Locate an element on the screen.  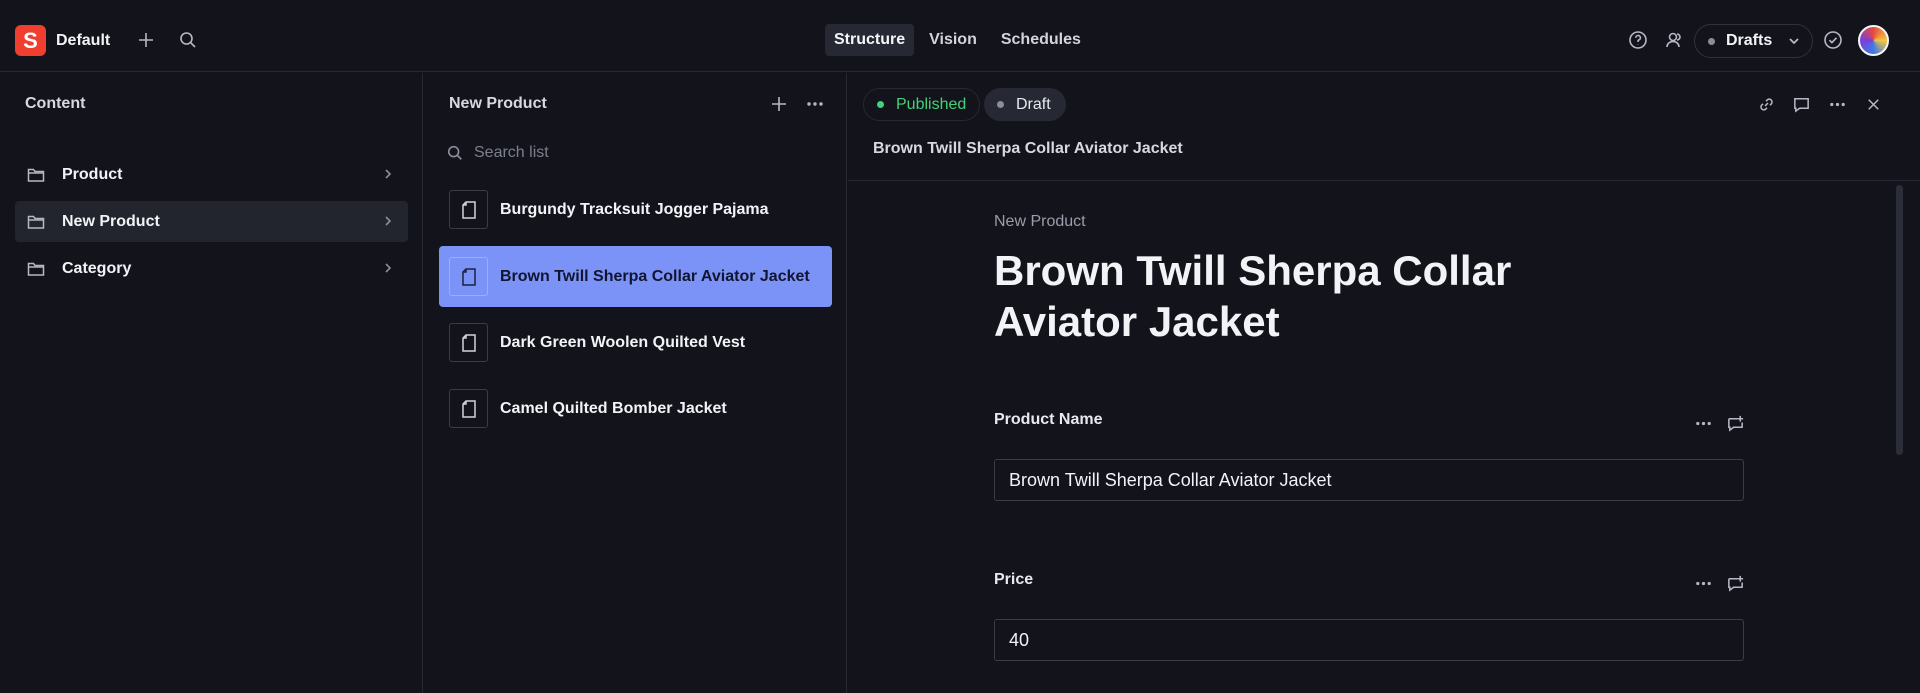
users-icon is located at coordinates (1674, 40).